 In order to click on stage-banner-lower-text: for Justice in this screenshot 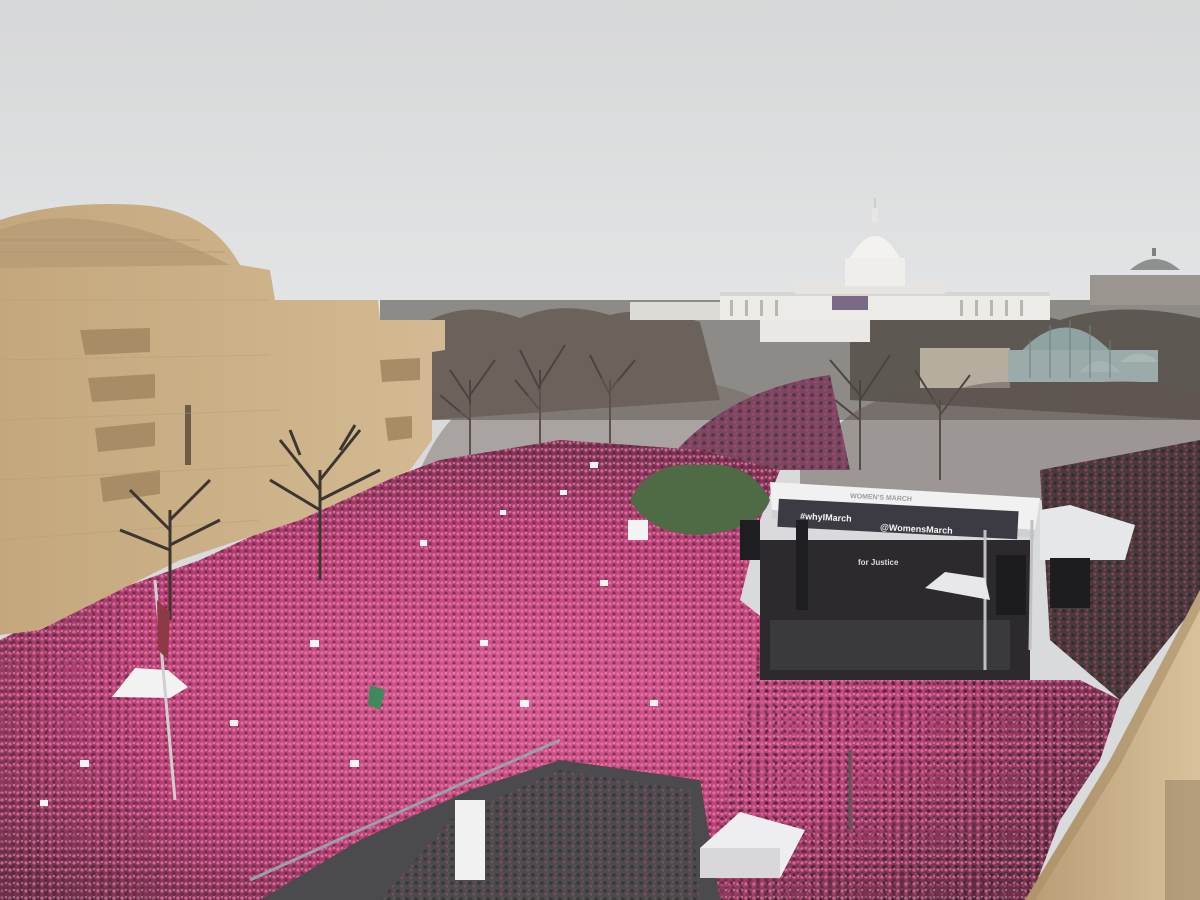, I will do `click(878, 562)`.